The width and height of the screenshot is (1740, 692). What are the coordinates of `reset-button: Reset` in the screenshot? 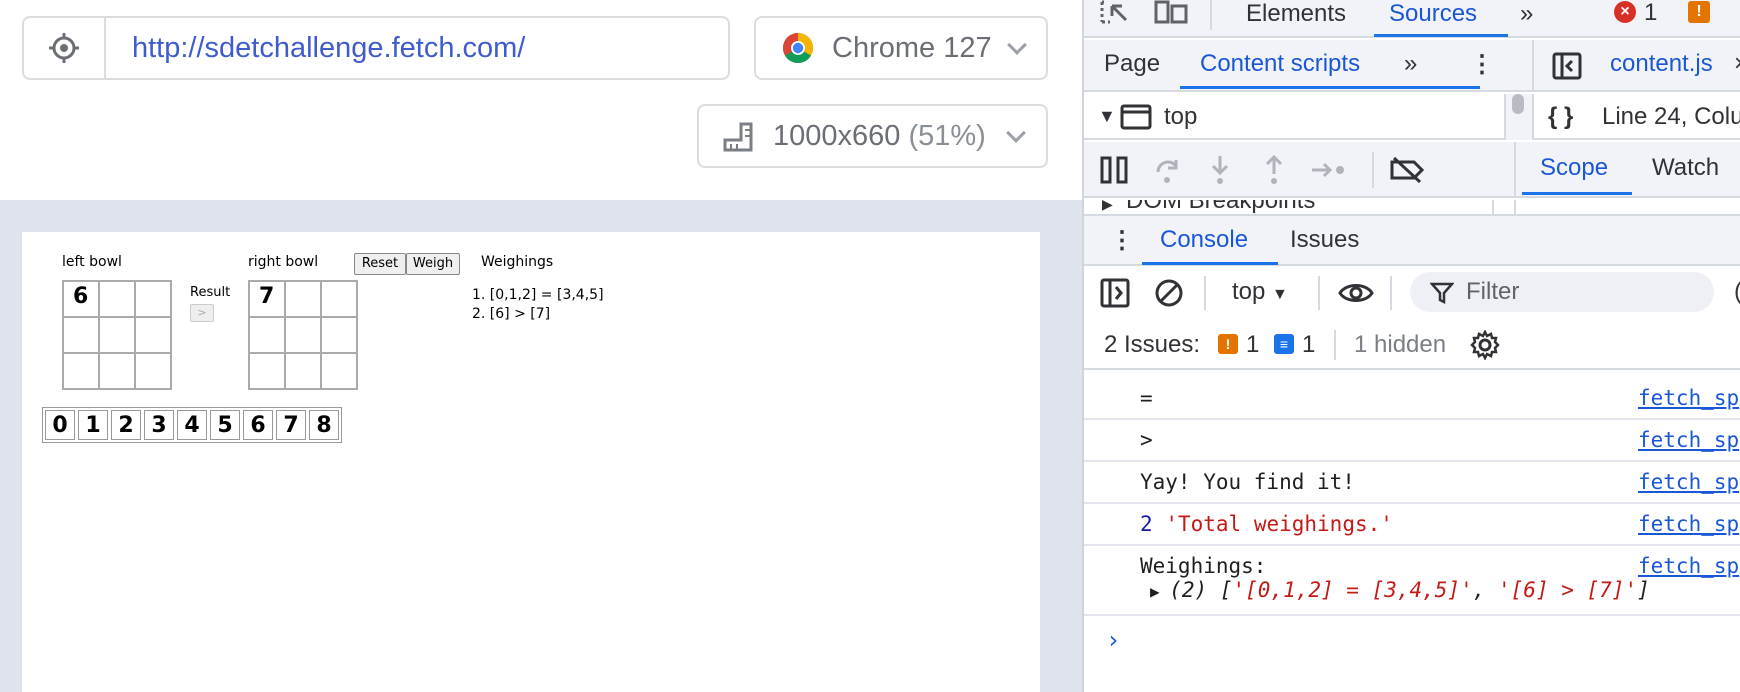 It's located at (380, 264).